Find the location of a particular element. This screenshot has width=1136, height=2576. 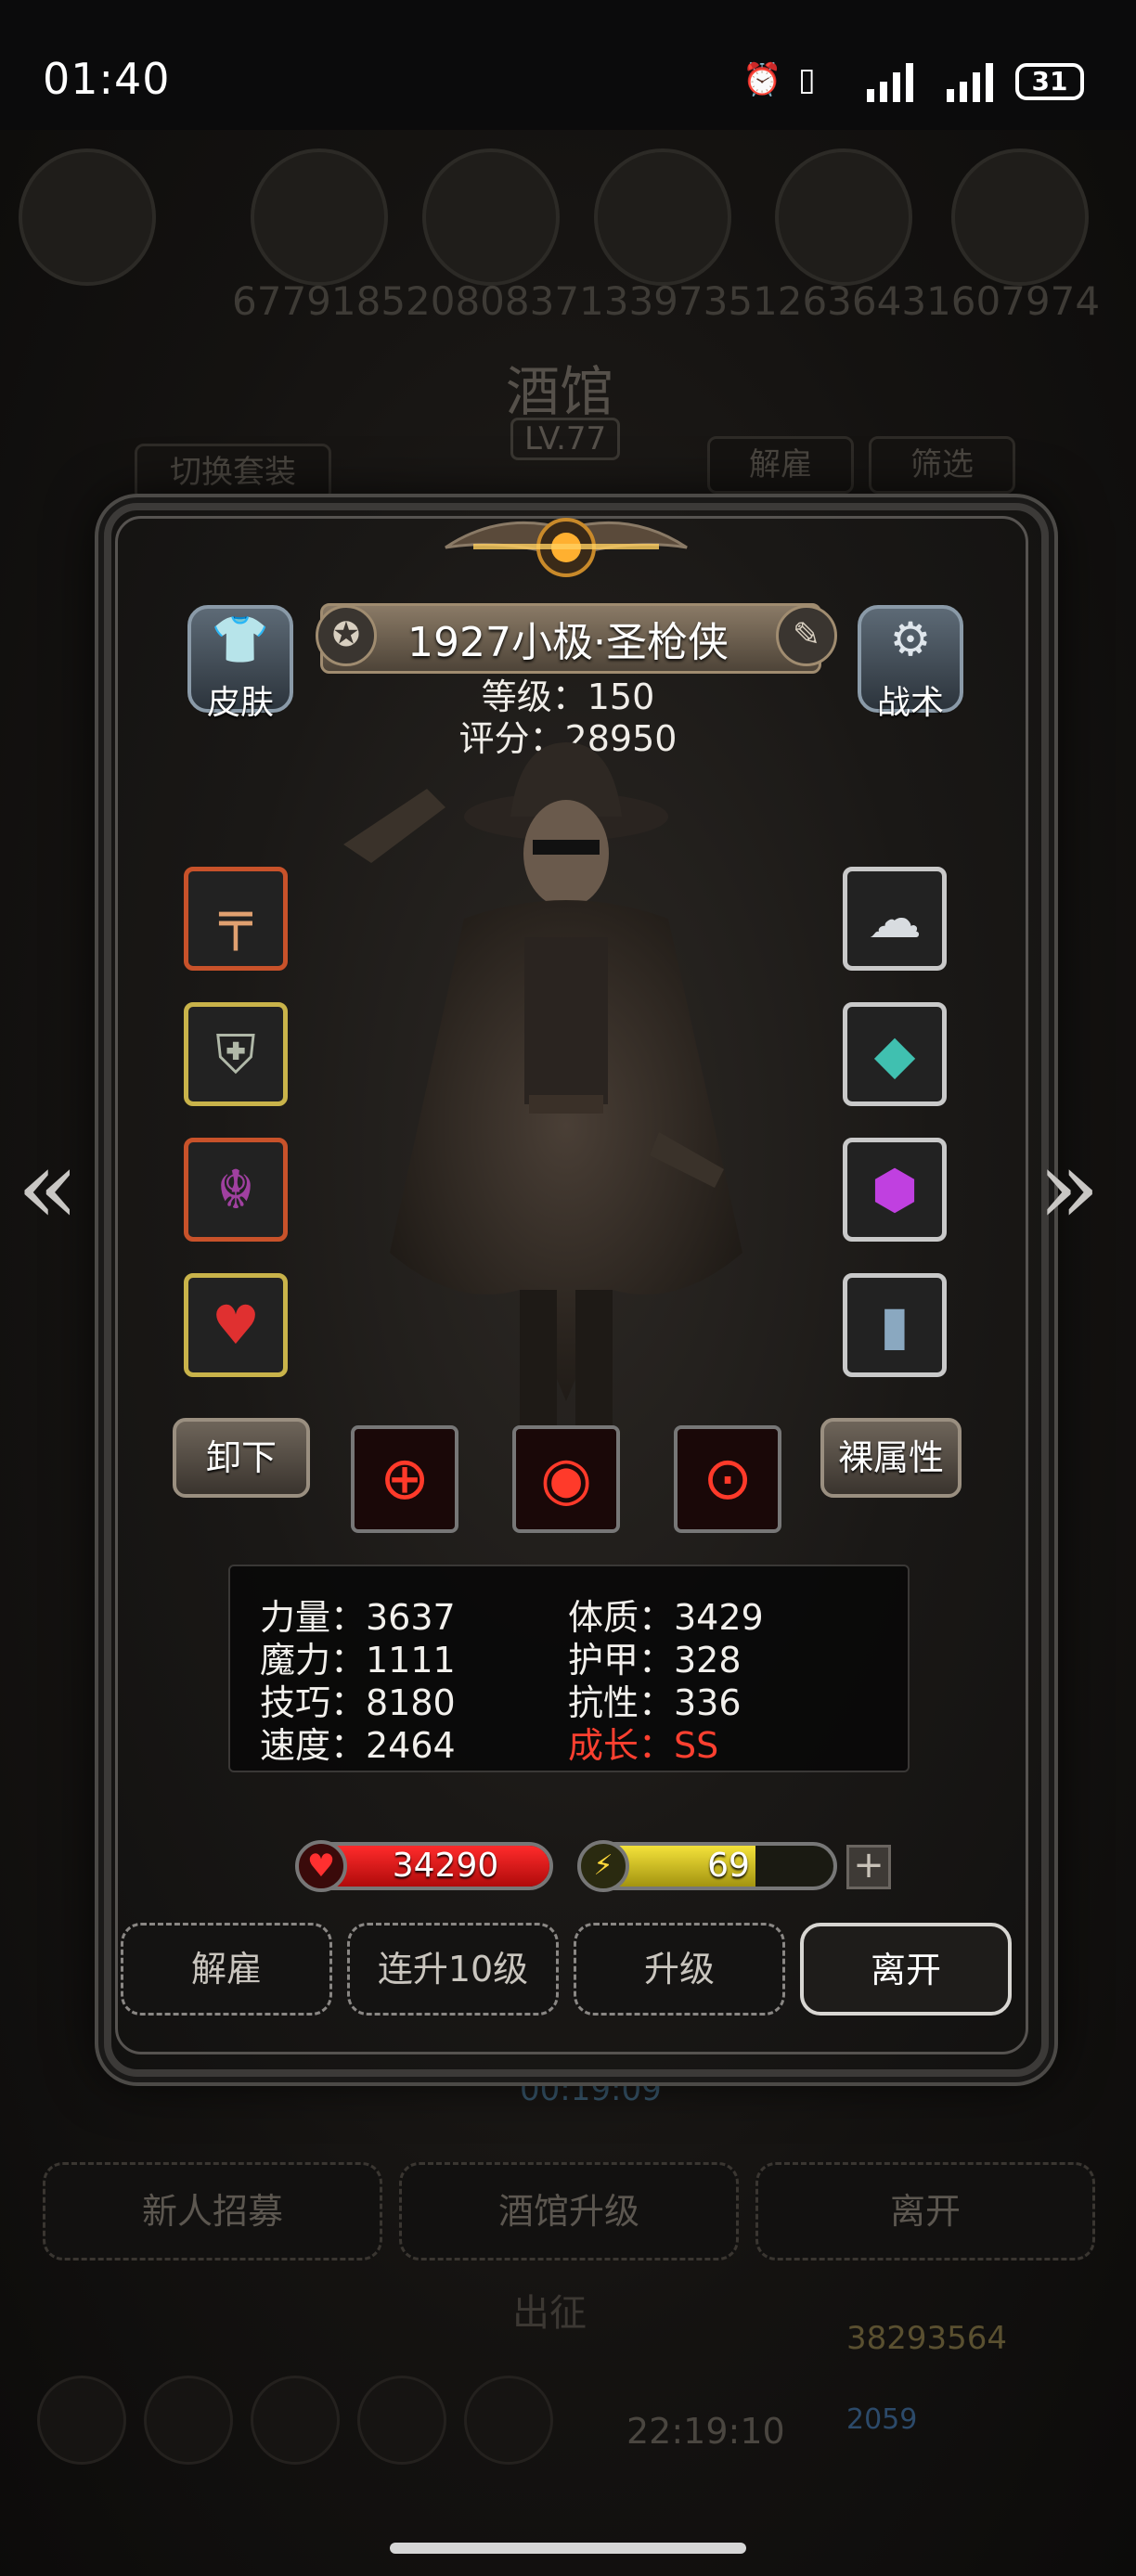

unequip-button: 卸下 is located at coordinates (241, 1458).